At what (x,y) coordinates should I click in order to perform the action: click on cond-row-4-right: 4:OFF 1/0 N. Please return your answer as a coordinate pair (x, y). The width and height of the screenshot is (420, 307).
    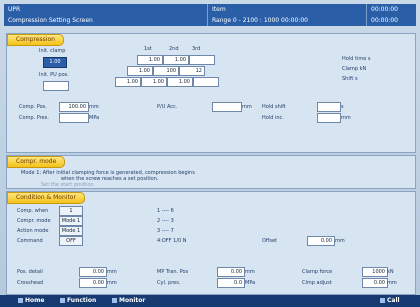
    Looking at the image, I should click on (172, 241).